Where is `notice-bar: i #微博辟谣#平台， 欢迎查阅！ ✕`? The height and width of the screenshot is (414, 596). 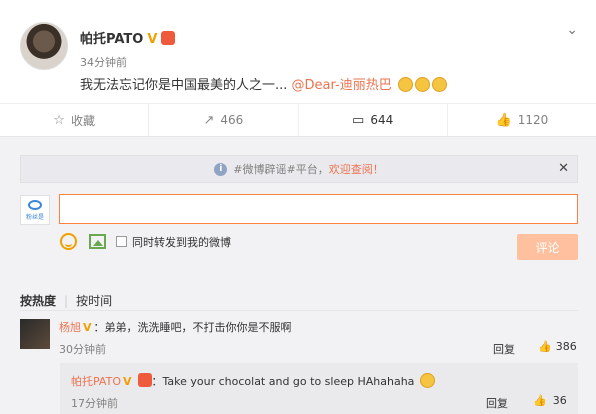 notice-bar: i #微博辟谣#平台， 欢迎查阅！ ✕ is located at coordinates (299, 169).